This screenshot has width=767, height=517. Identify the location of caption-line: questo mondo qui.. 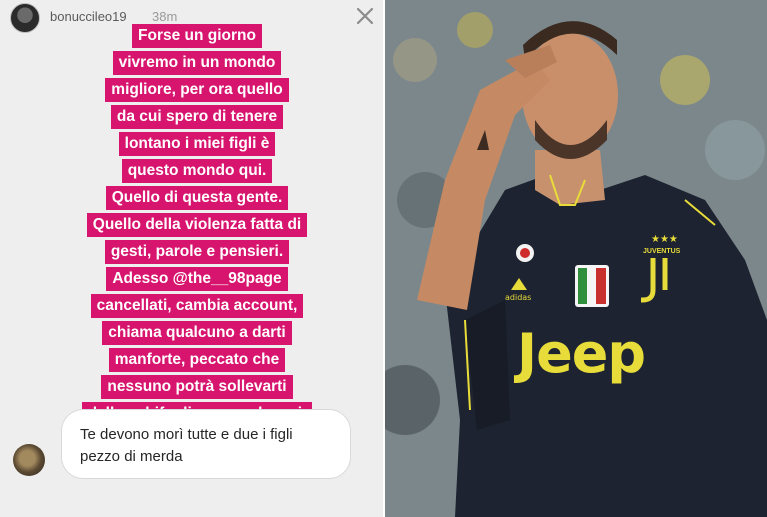
(197, 171).